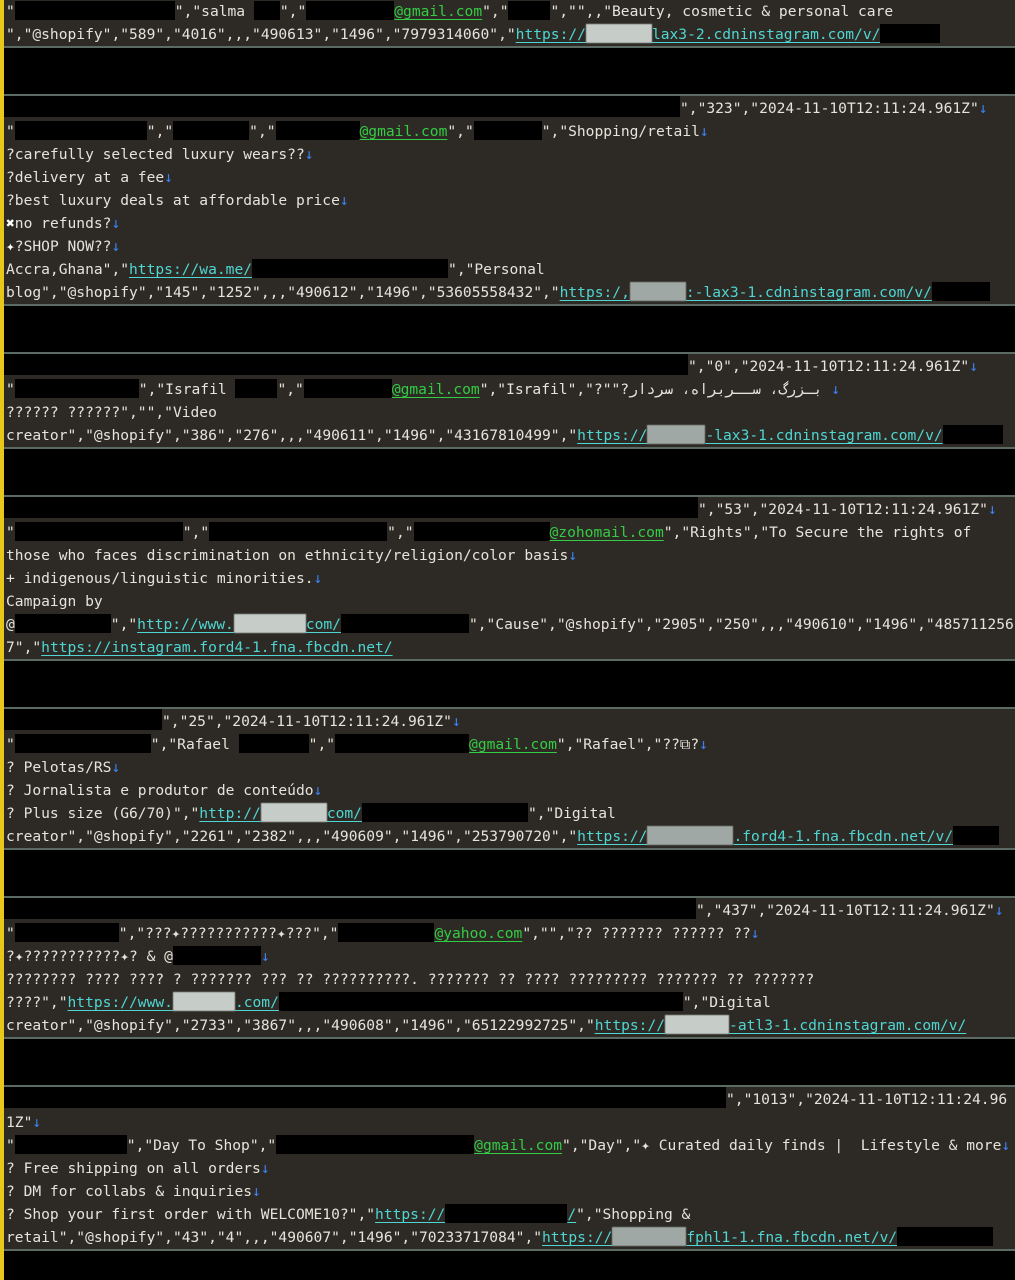 The image size is (1015, 1280). I want to click on record-5-timestamp: 2024-11-10T12:11:24.961Z, so click(880, 910).